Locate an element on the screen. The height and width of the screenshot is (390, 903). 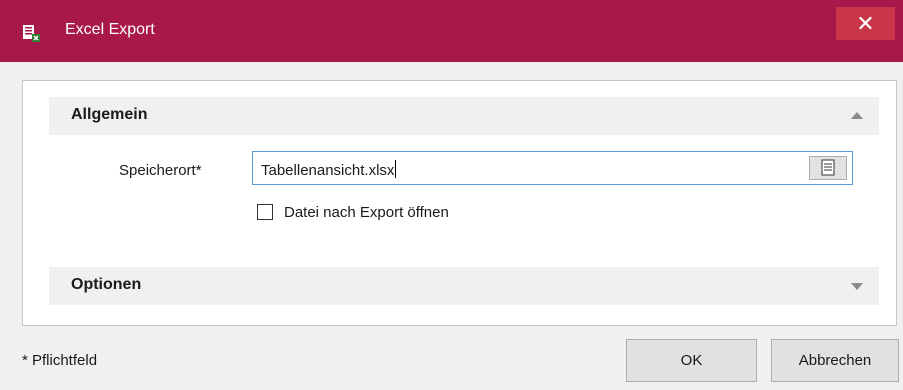
close-button: ✕ is located at coordinates (865, 23).